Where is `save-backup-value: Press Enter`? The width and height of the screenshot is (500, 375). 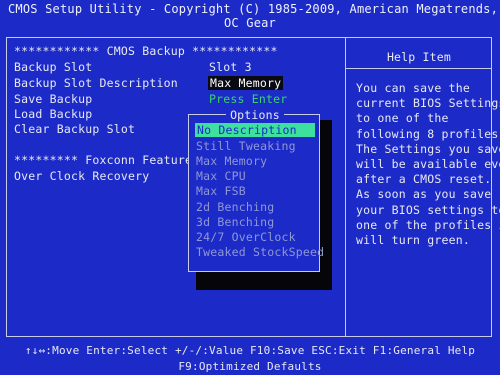
save-backup-value: Press Enter is located at coordinates (248, 99).